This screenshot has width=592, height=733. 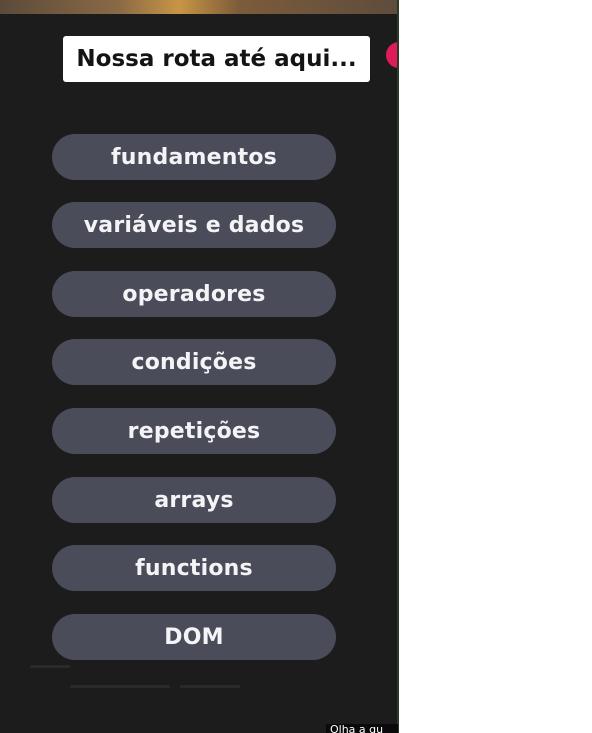 I want to click on topic-pill-dom: DOM, so click(x=194, y=637).